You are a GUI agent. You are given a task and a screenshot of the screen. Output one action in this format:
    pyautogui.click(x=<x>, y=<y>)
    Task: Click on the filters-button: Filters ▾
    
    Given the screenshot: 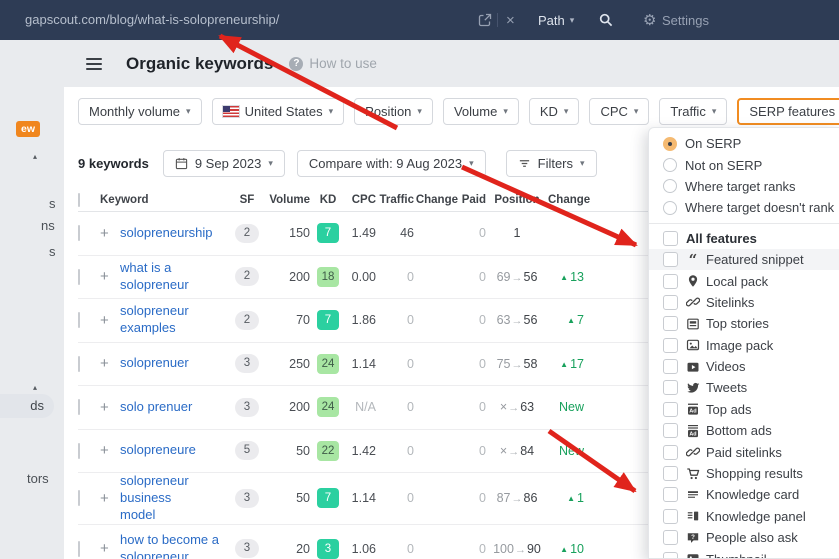 What is the action you would take?
    pyautogui.click(x=551, y=163)
    